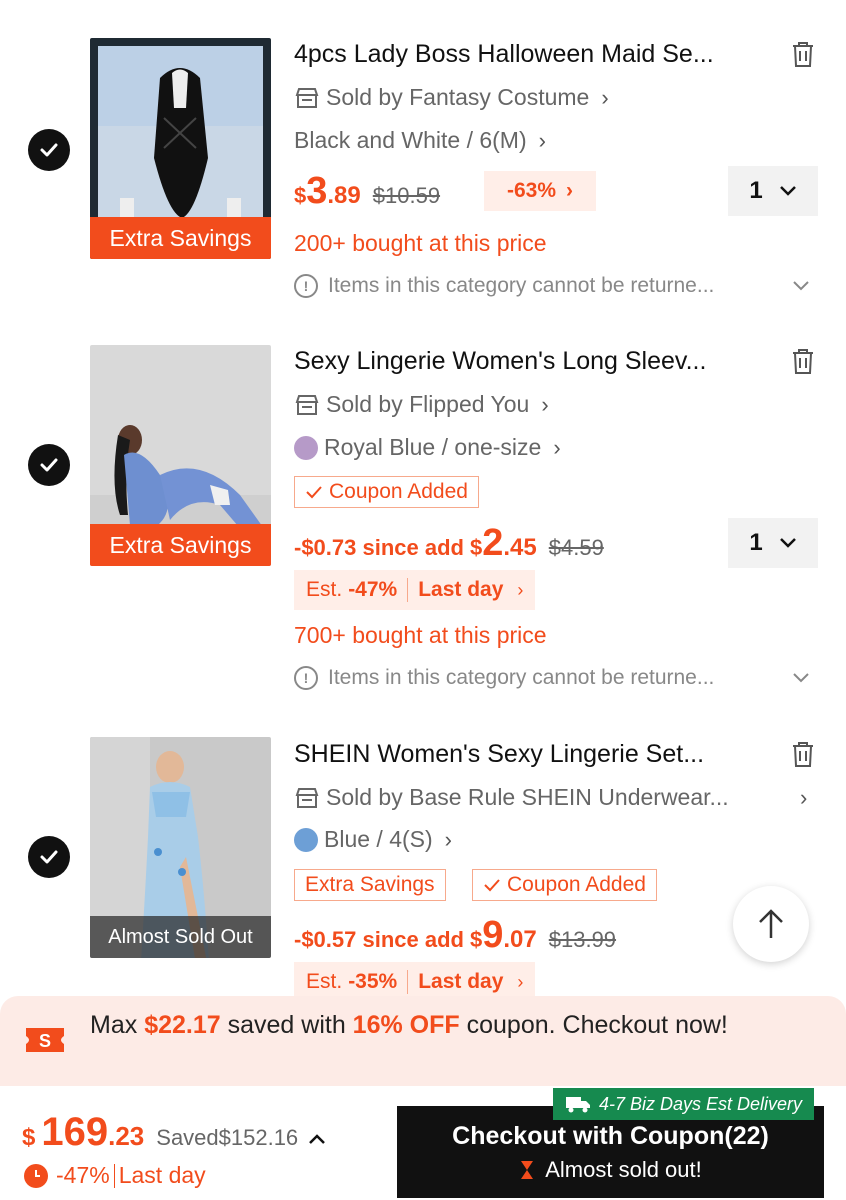  What do you see at coordinates (576, 884) in the screenshot?
I see `coupon-tag-label: Coupon Added` at bounding box center [576, 884].